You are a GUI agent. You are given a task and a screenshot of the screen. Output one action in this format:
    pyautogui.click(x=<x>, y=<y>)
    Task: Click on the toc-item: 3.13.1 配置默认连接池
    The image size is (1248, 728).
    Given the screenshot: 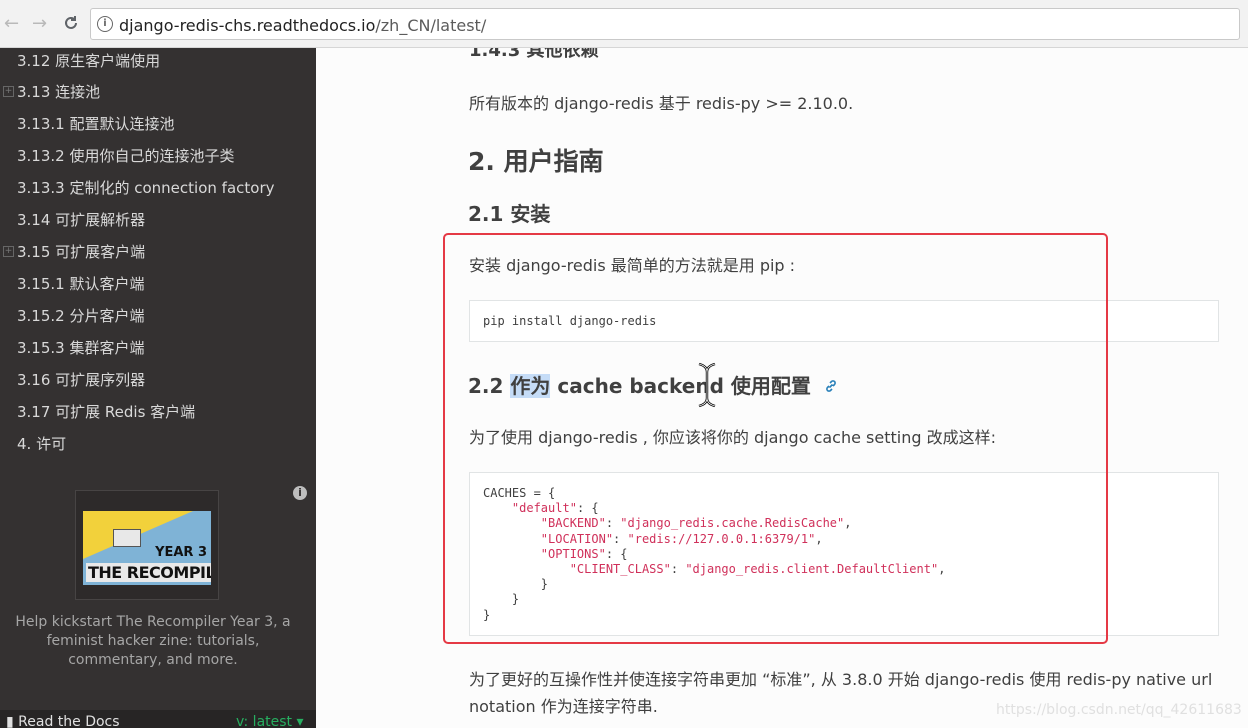 What is the action you would take?
    pyautogui.click(x=95, y=123)
    